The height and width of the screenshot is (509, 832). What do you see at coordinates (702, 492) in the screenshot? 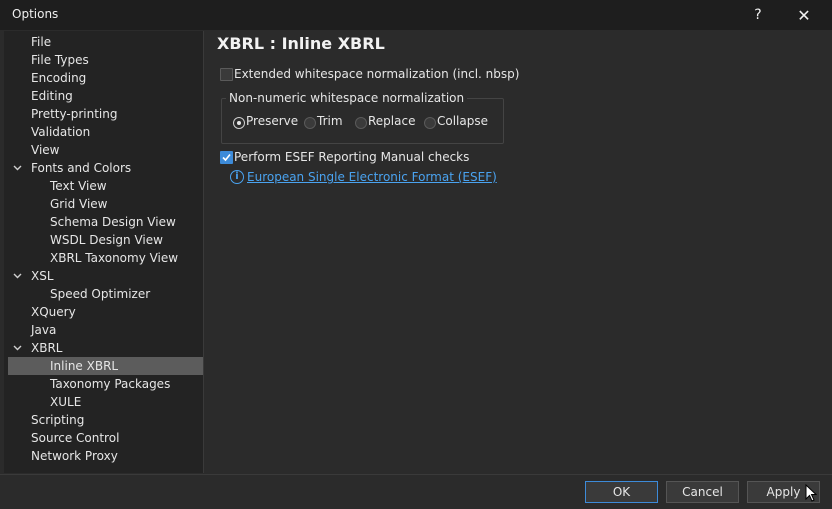
I see `cancel-button: Cancel` at bounding box center [702, 492].